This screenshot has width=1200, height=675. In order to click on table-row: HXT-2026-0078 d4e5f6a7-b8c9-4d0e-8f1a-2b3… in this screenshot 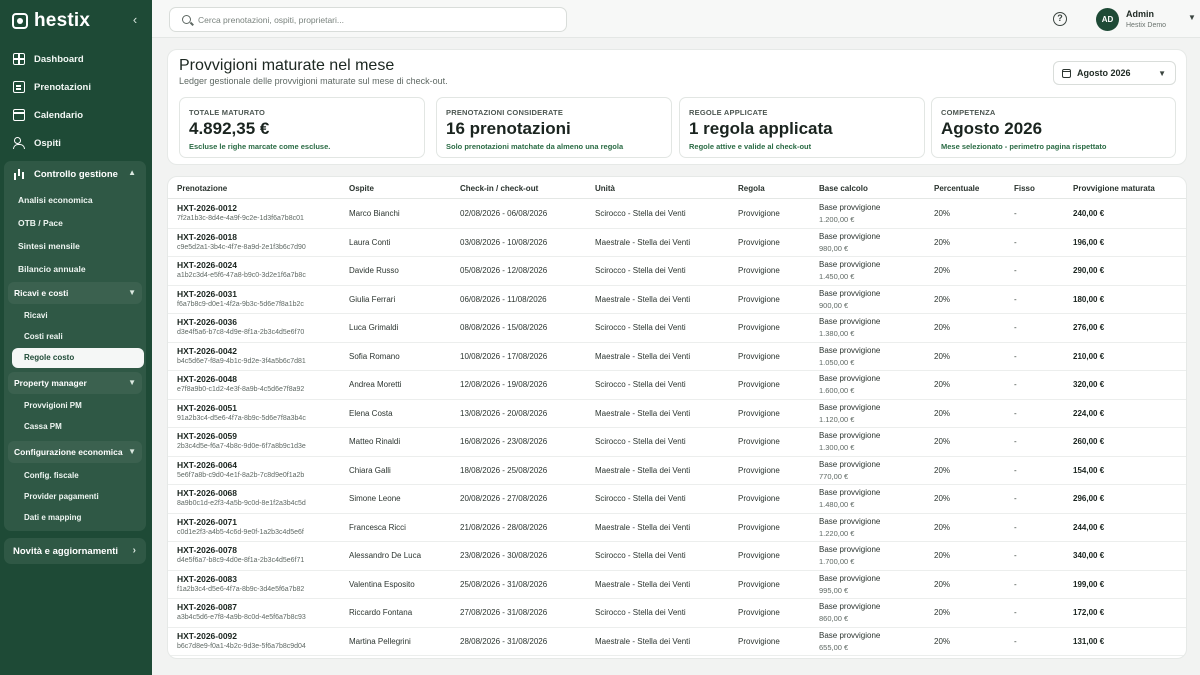, I will do `click(677, 556)`.